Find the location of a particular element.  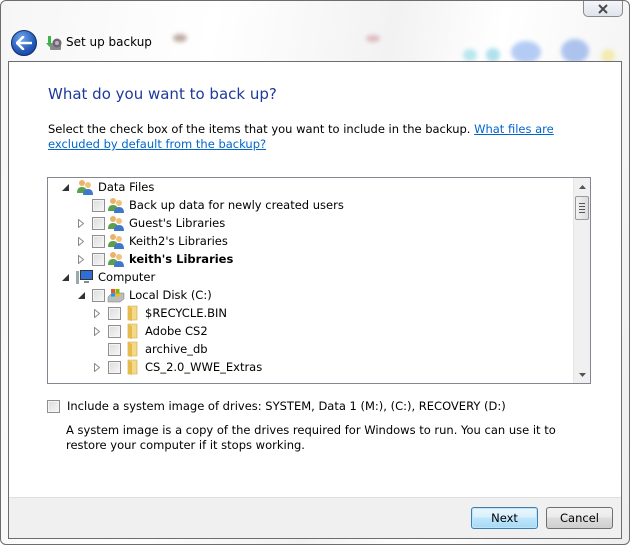

next-button: Next is located at coordinates (504, 518).